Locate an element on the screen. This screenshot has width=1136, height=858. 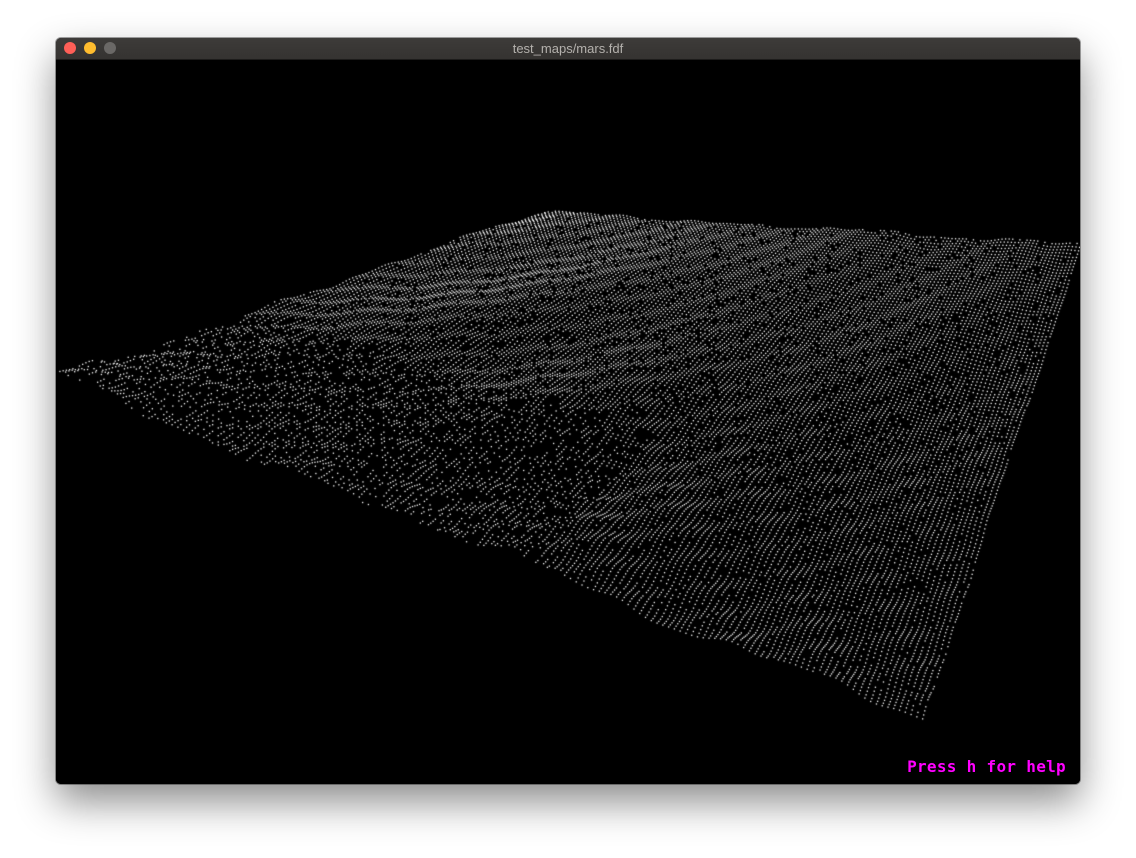
window-title: test_maps/mars.fdf is located at coordinates (568, 48).